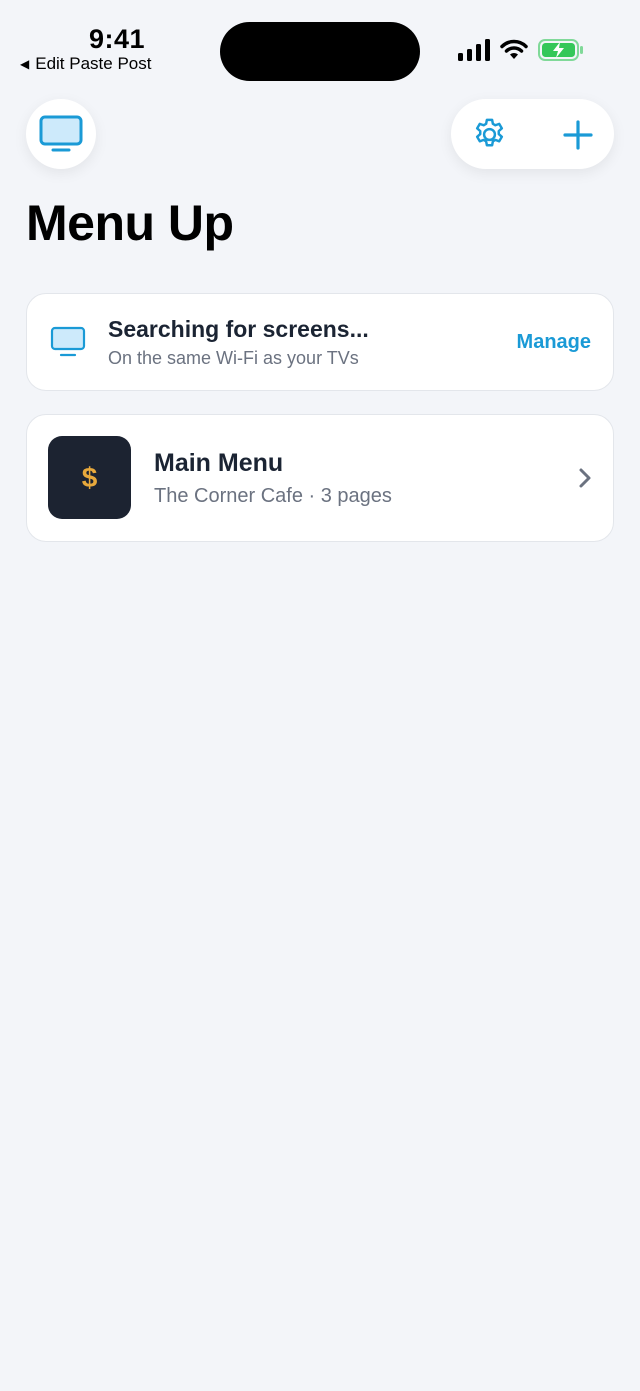 This screenshot has height=1391, width=640. I want to click on add-menu-button, so click(577, 134).